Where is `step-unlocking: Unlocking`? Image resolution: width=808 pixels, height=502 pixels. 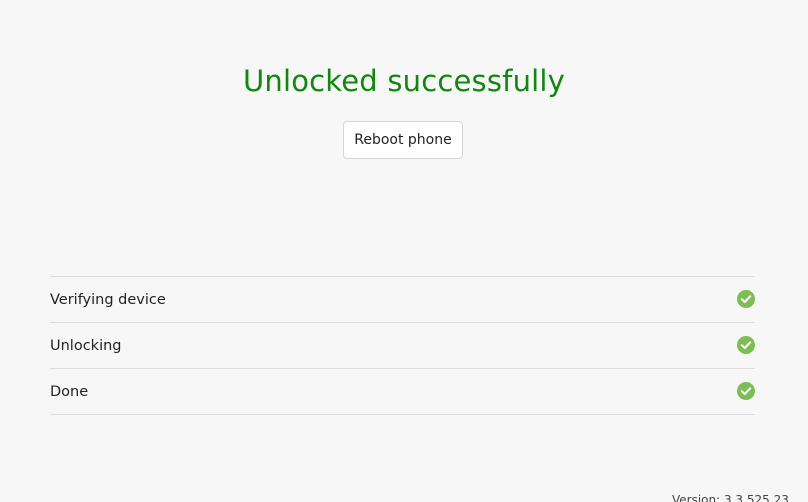
step-unlocking: Unlocking is located at coordinates (402, 346).